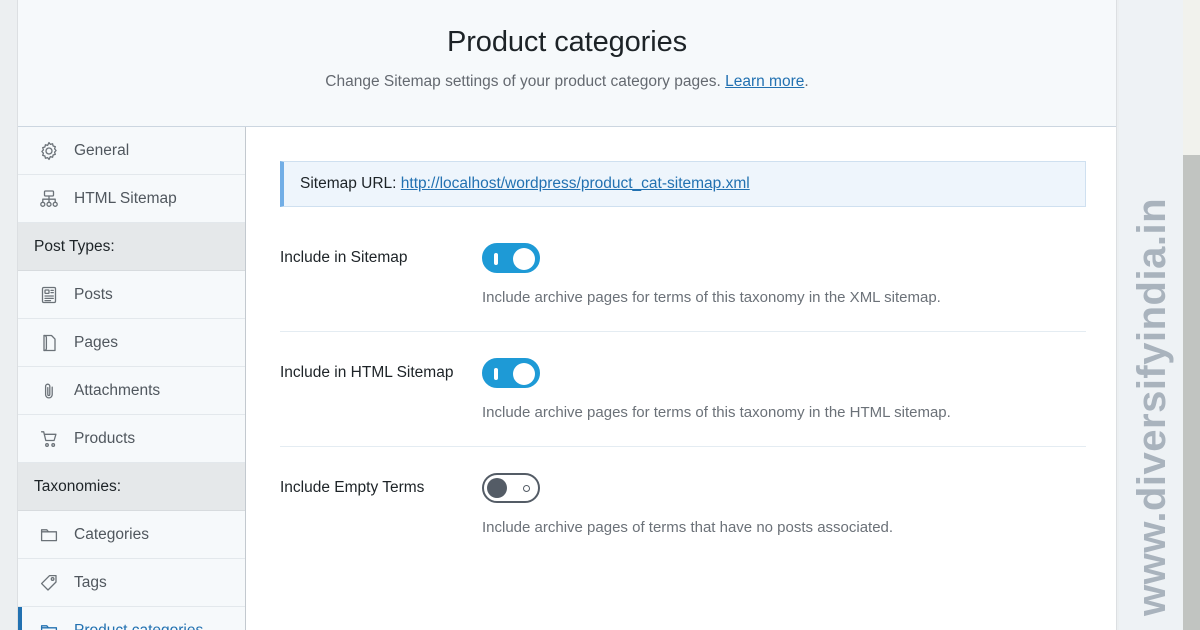 The height and width of the screenshot is (630, 1200). I want to click on post-document-icon, so click(49, 295).